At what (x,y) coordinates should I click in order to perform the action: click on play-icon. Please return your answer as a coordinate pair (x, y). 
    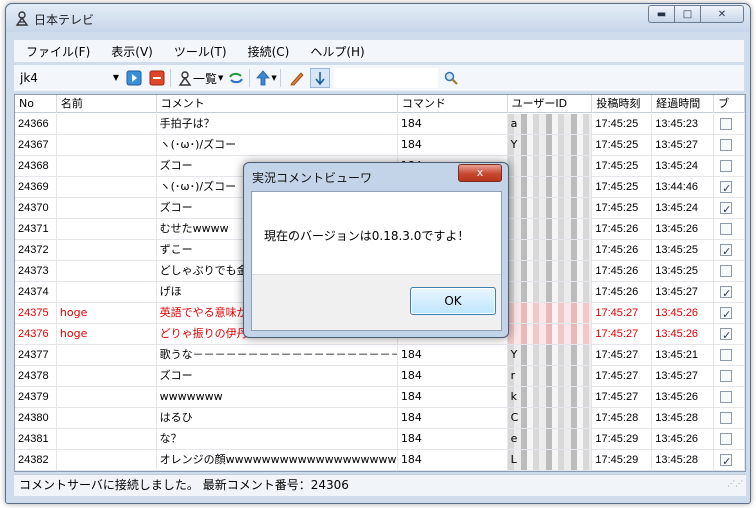
    Looking at the image, I should click on (134, 78).